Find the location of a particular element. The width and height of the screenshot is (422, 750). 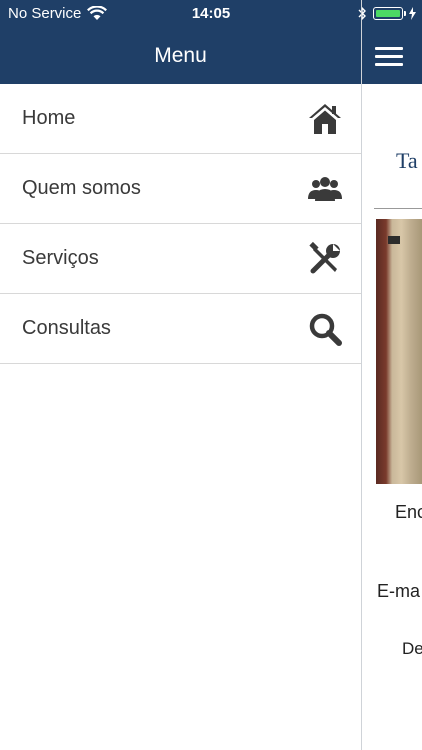

charging-icon is located at coordinates (412, 13).